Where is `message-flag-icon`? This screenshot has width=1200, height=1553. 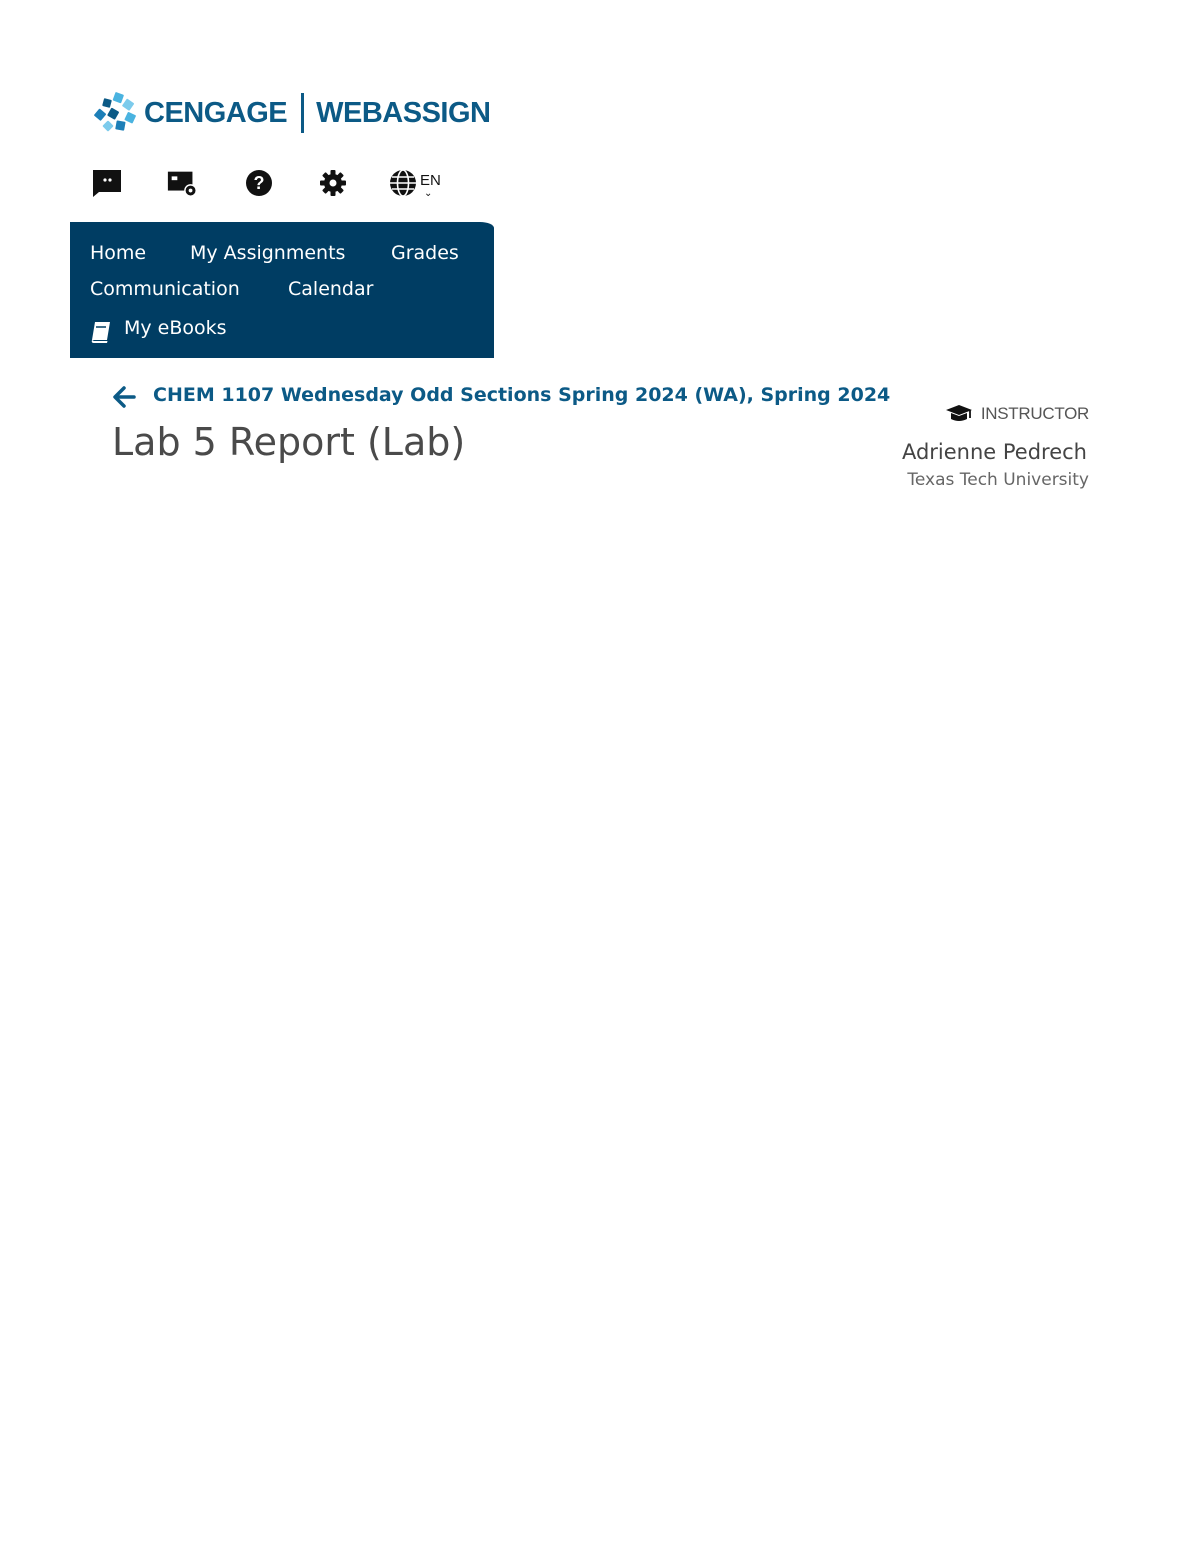
message-flag-icon is located at coordinates (107, 183).